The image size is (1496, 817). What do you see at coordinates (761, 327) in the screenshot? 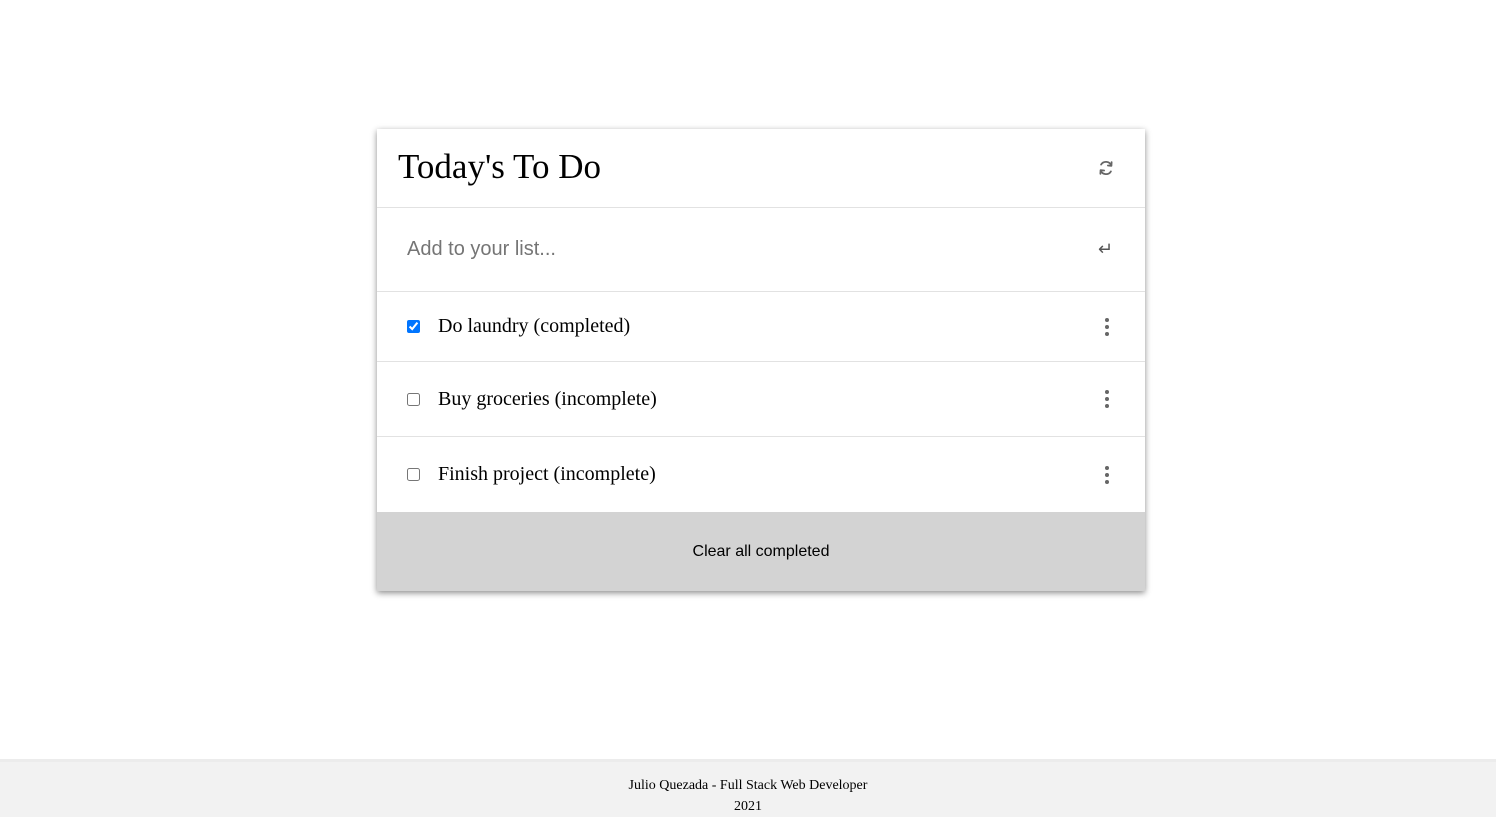
I see `list-item: Do laundry (completed)` at bounding box center [761, 327].